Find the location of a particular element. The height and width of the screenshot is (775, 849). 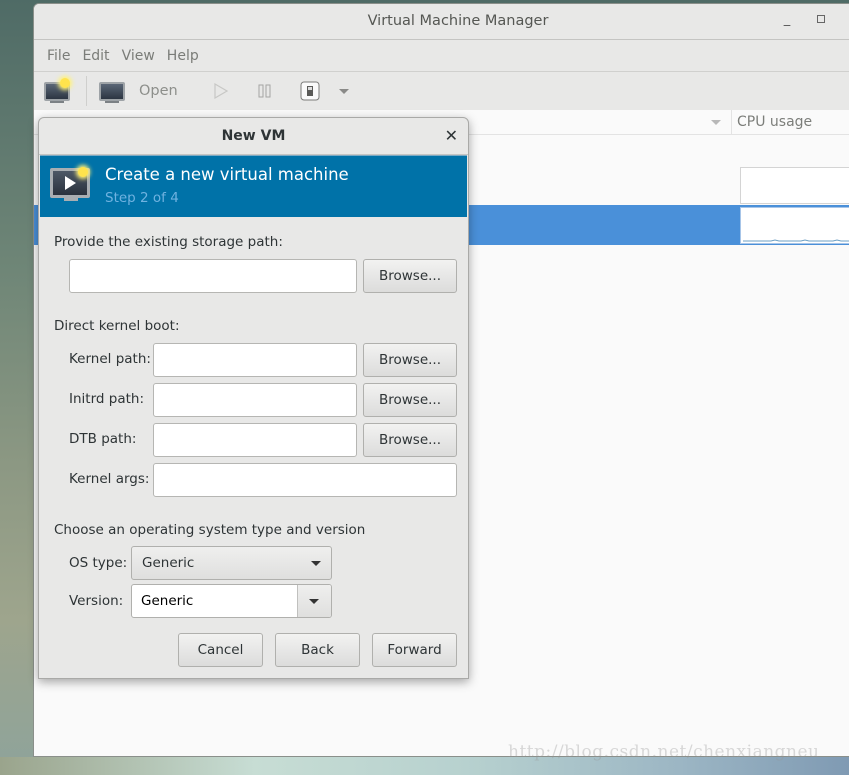

open-button: Open is located at coordinates (138, 91).